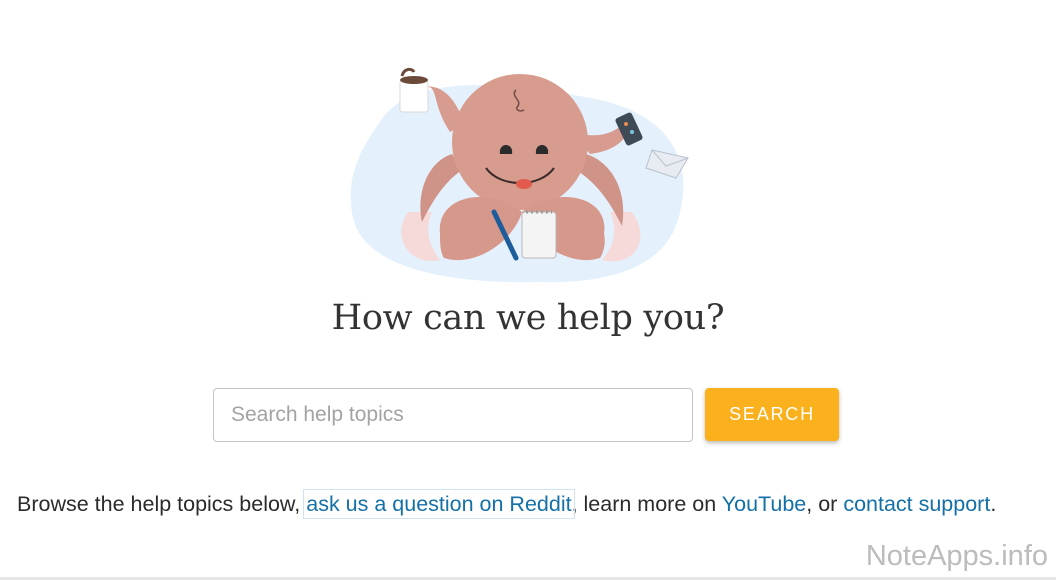 The width and height of the screenshot is (1056, 580). Describe the element at coordinates (539, 234) in the screenshot. I see `notepad-icon` at that location.